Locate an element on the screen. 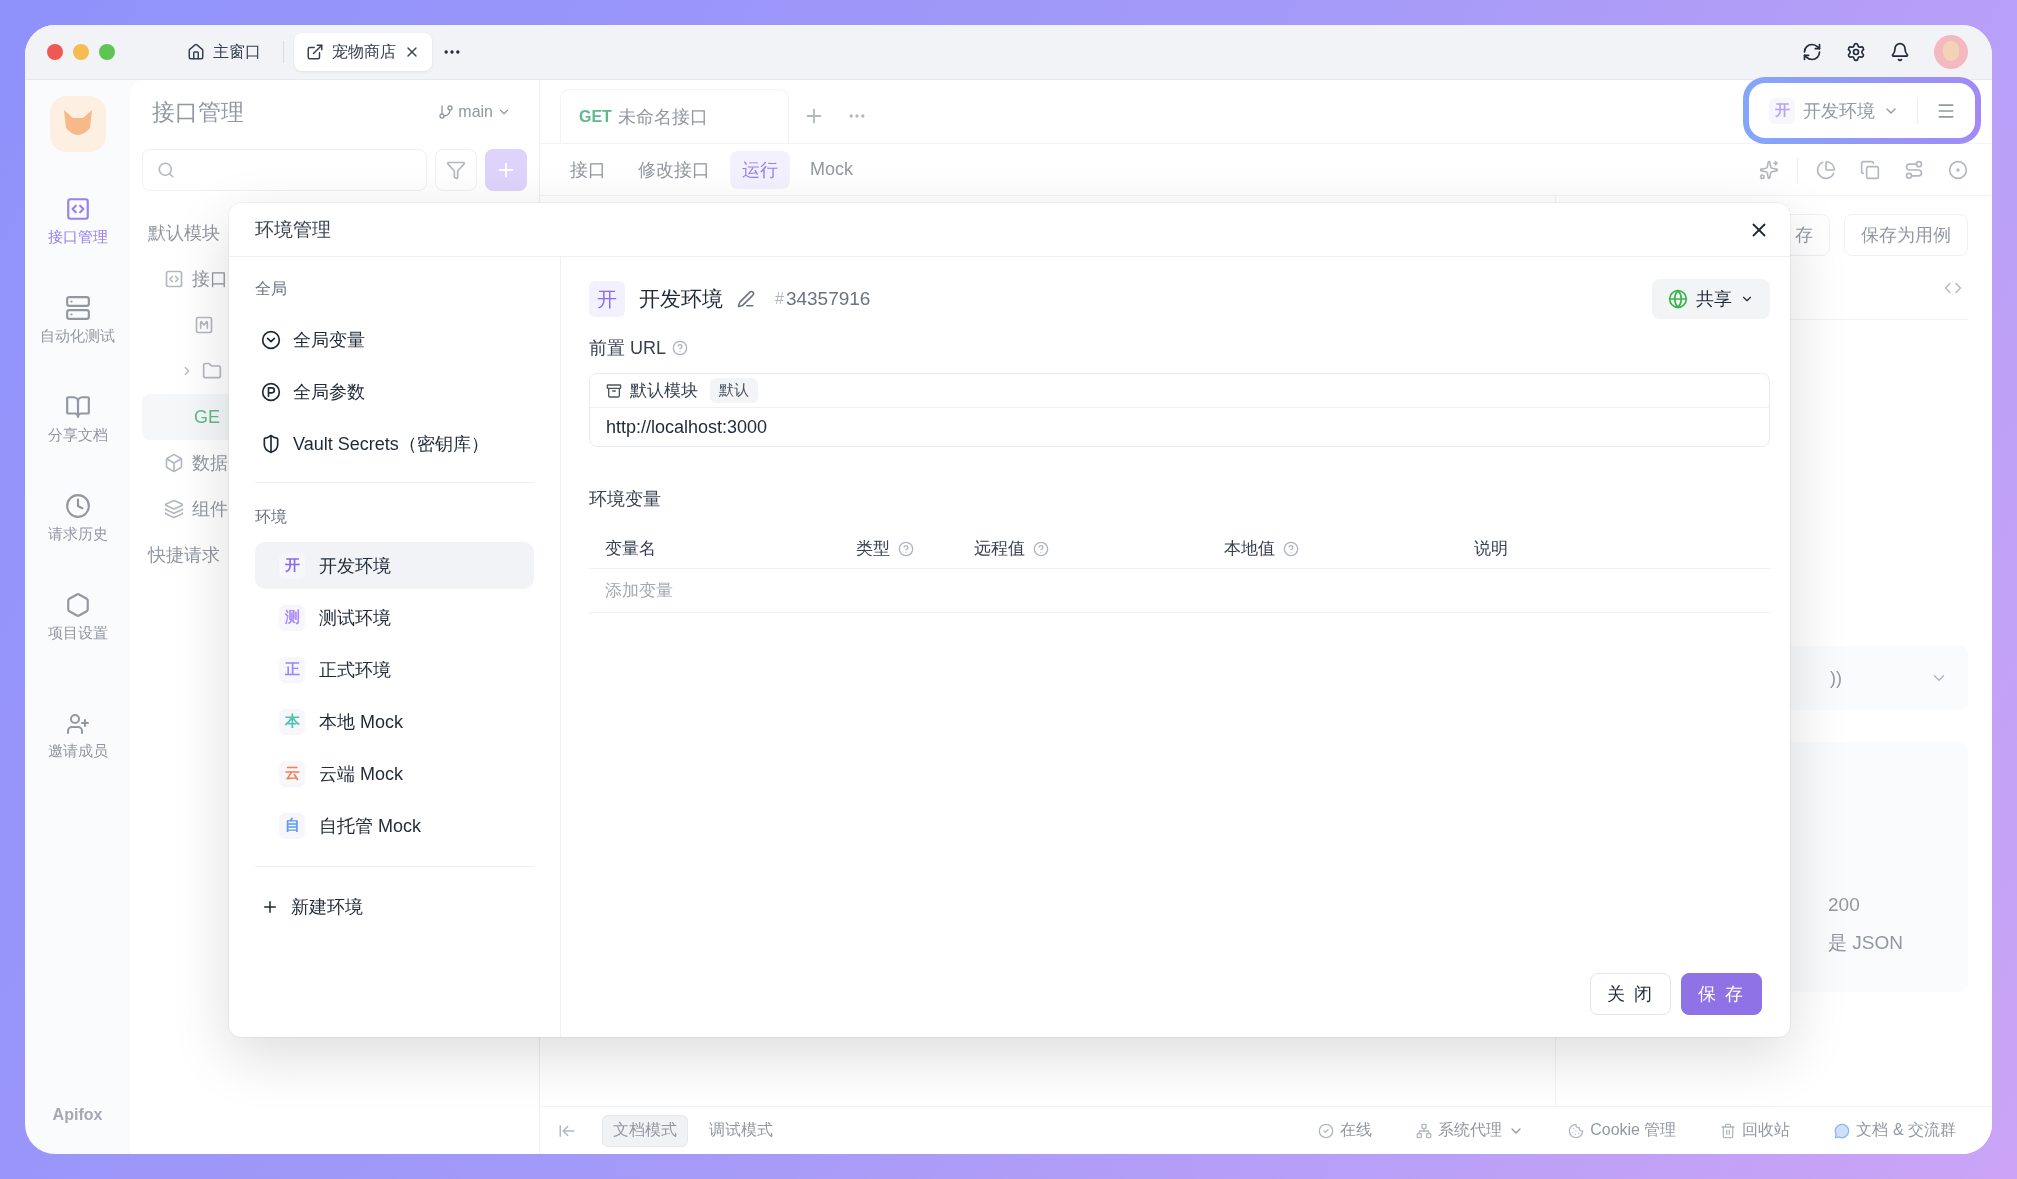 This screenshot has height=1179, width=2017. status-item: 系统代理 is located at coordinates (1470, 1130).